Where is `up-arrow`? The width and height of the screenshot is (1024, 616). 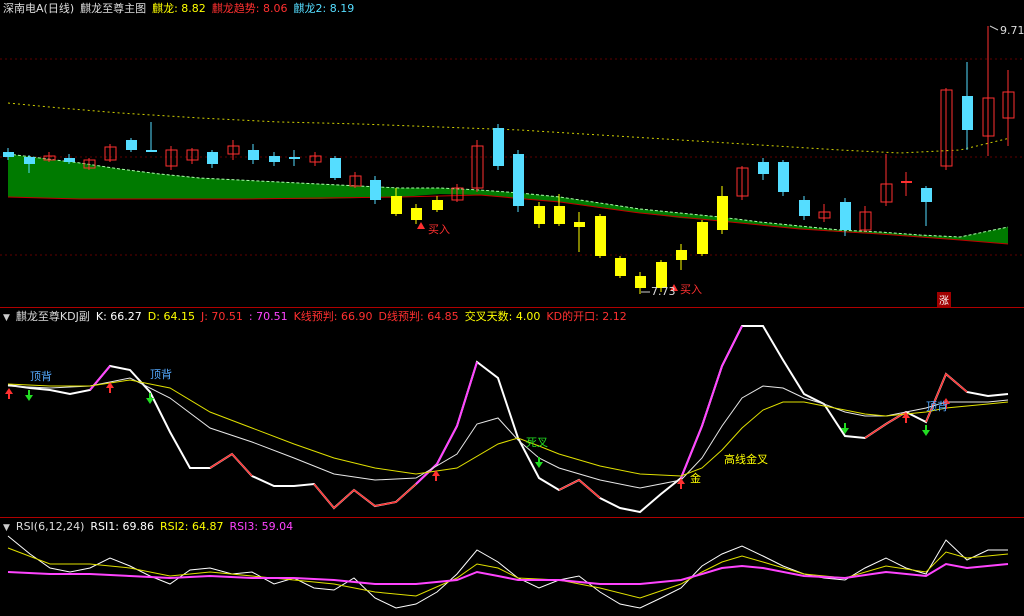
up-arrow is located at coordinates (9, 391).